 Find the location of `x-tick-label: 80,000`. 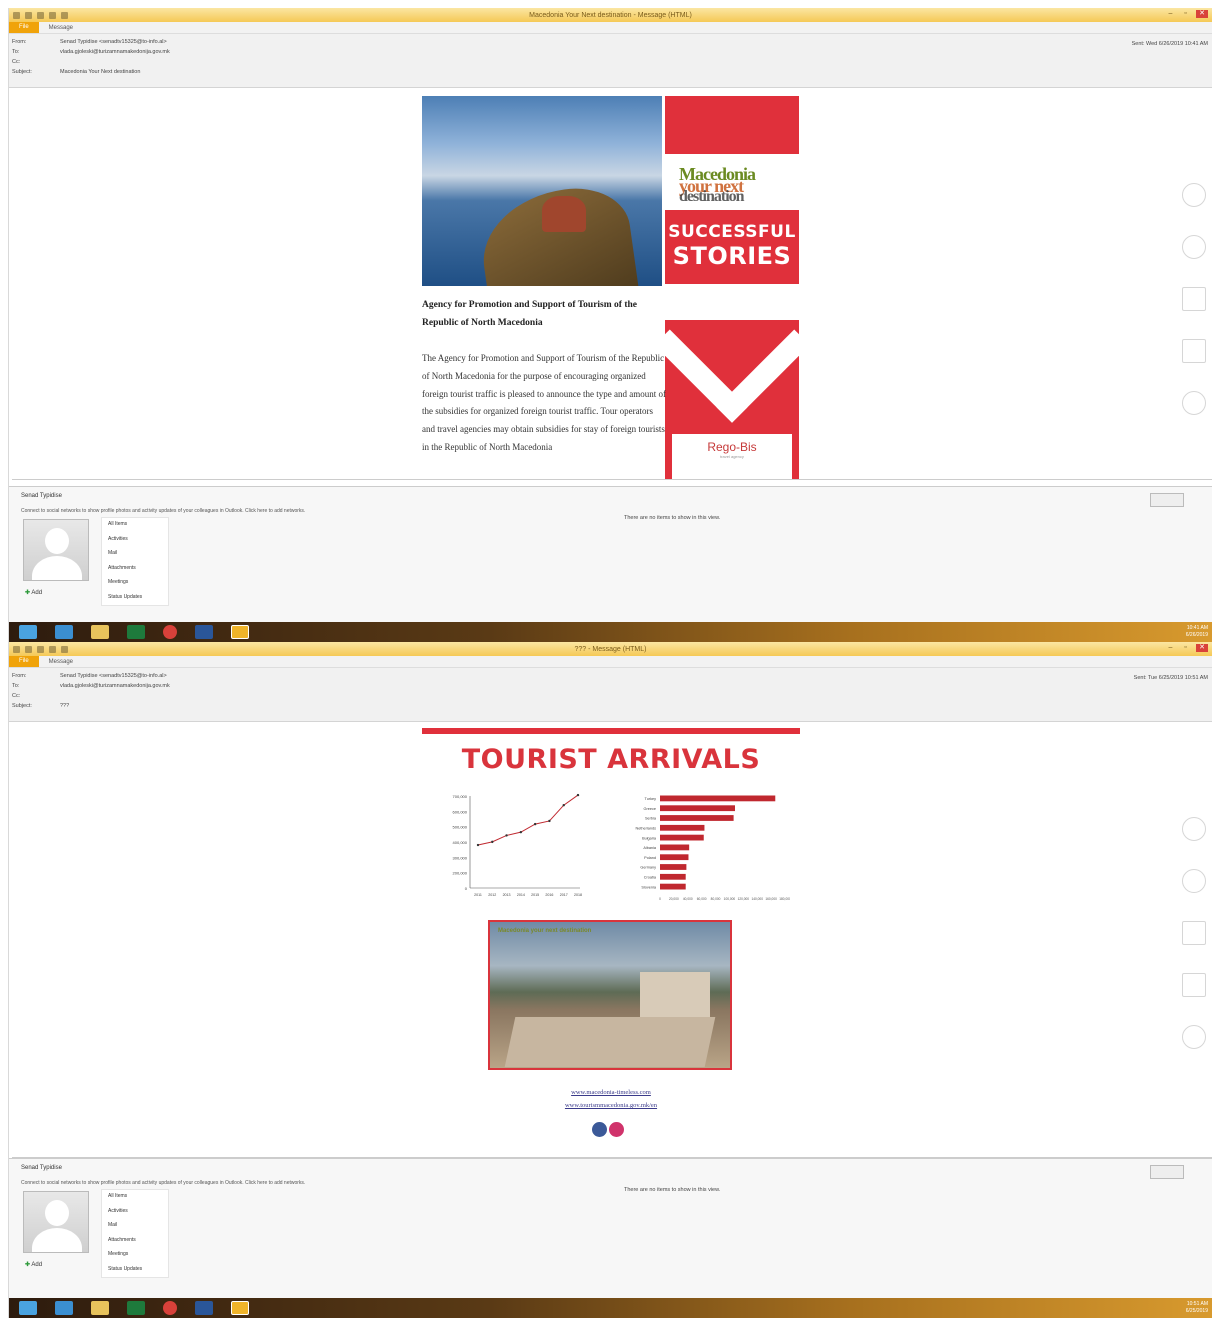

x-tick-label: 80,000 is located at coordinates (716, 899).